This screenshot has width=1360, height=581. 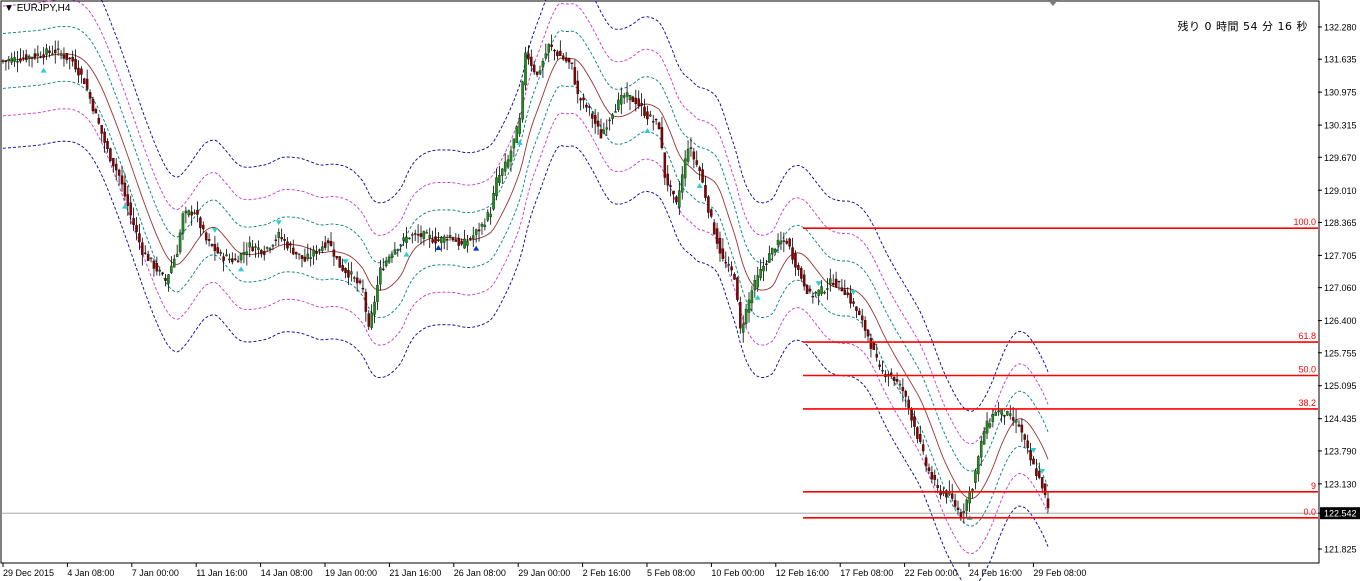 What do you see at coordinates (737, 573) in the screenshot?
I see `x-tick-label: 10 Feb 00:00` at bounding box center [737, 573].